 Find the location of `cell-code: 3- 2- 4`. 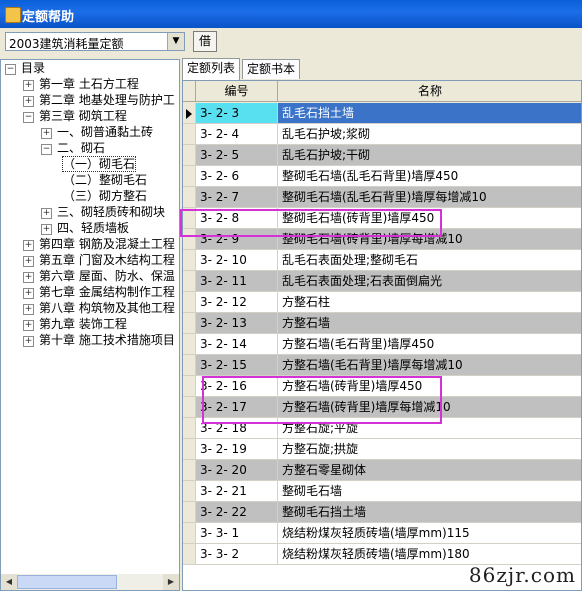

cell-code: 3- 2- 4 is located at coordinates (237, 134).